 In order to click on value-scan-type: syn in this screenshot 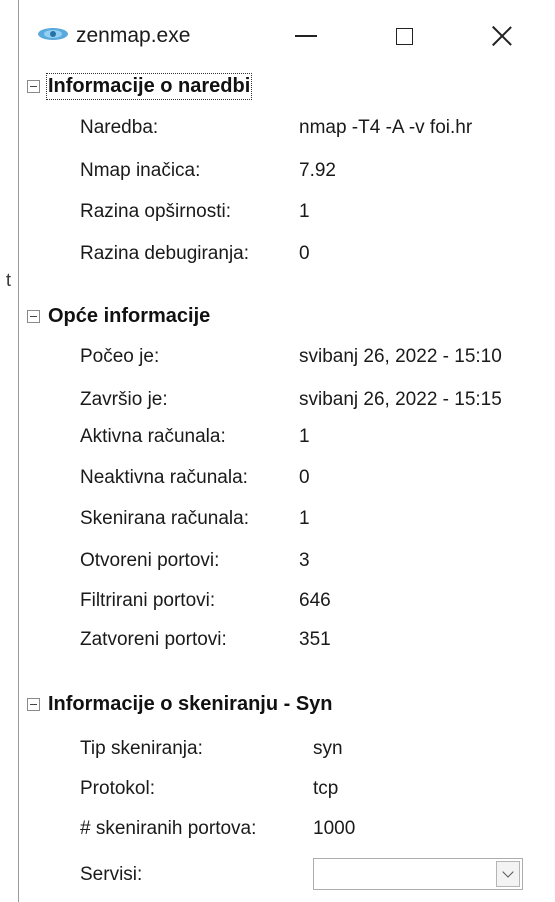, I will do `click(328, 748)`.